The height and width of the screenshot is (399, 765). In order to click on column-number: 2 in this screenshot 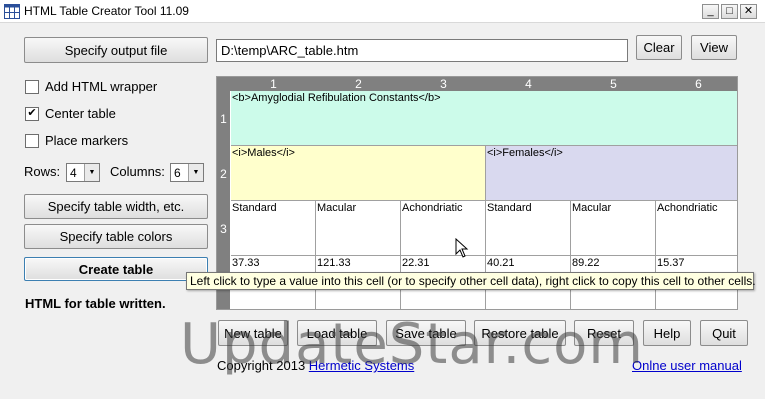, I will do `click(358, 84)`.